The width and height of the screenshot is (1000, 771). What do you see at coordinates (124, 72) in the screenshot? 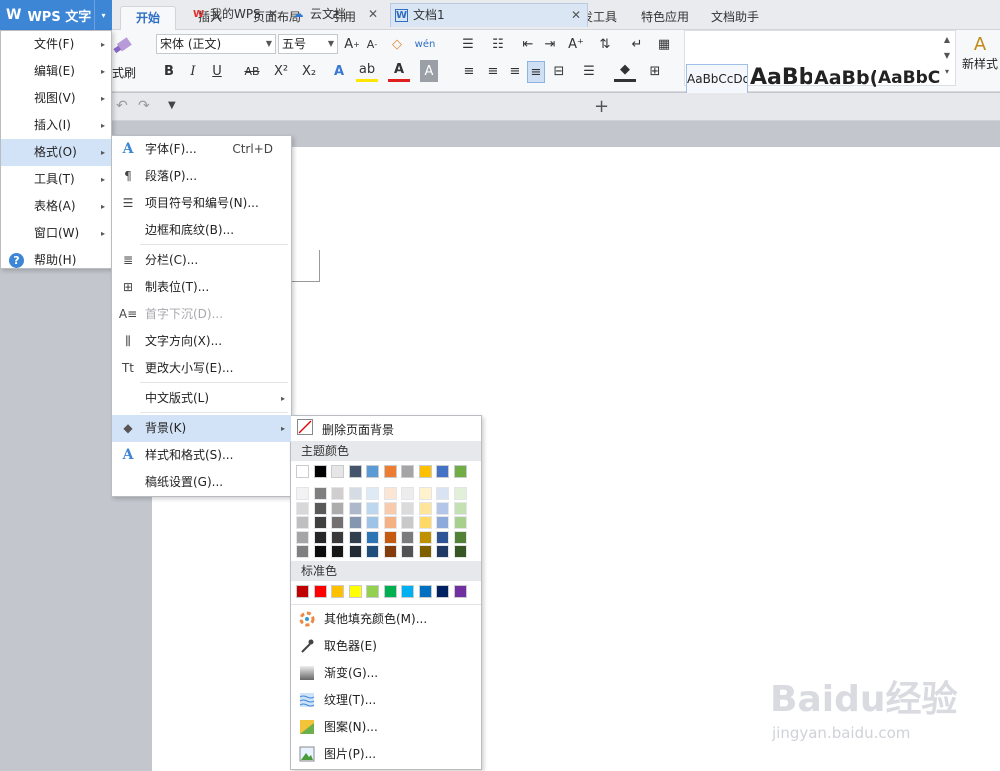
I see `format-painter-label: 式刷` at bounding box center [124, 72].